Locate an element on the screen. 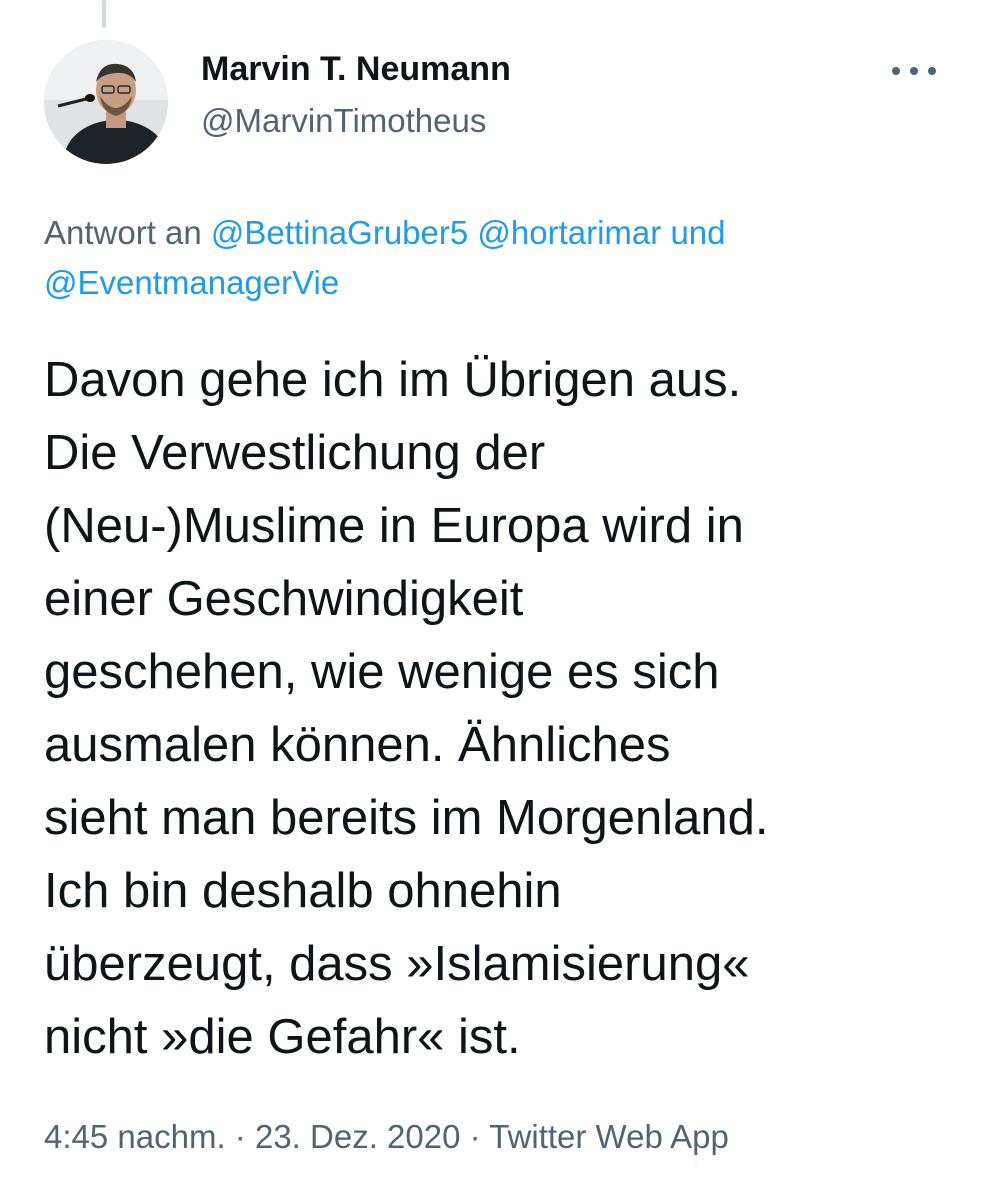 Image resolution: width=982 pixels, height=1200 pixels. more-horizontal-icon is located at coordinates (896, 71).